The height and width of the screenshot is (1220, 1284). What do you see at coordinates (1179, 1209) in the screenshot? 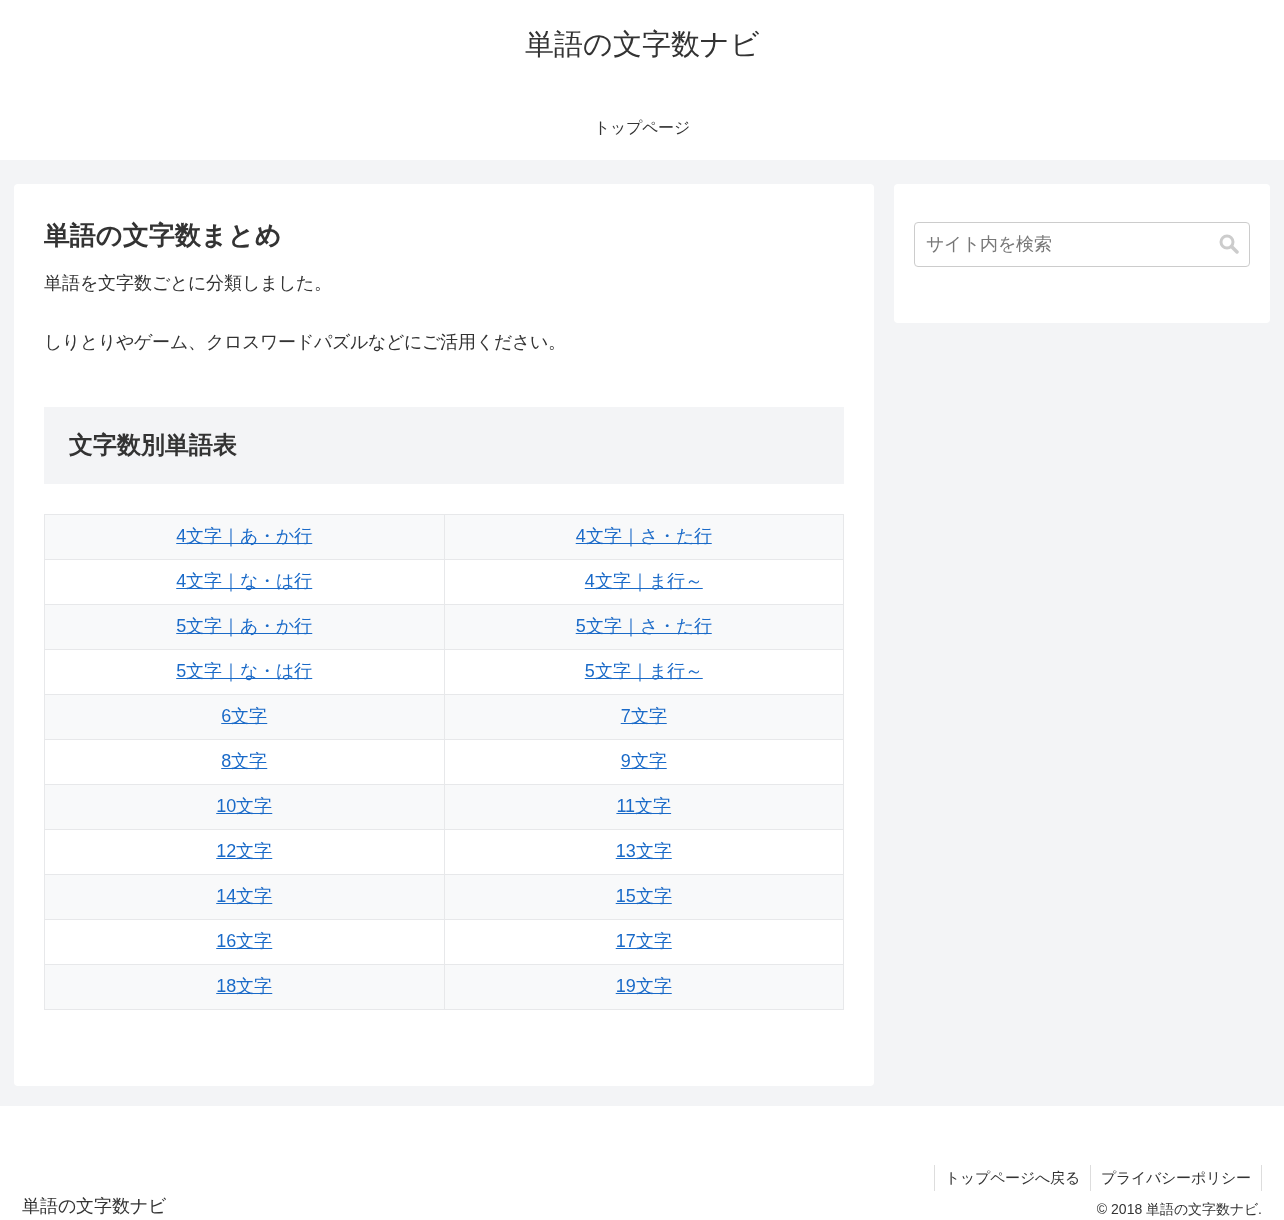
I see `copyright-text: © 2018 単語の文字数ナビ.` at bounding box center [1179, 1209].